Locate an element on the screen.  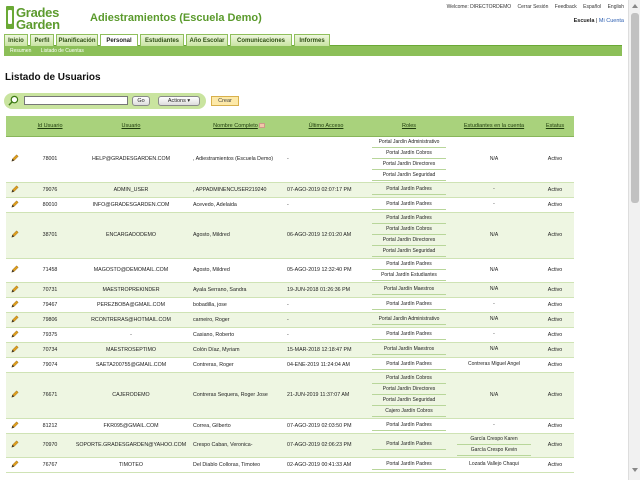
spanish-link: Español is located at coordinates (592, 7).